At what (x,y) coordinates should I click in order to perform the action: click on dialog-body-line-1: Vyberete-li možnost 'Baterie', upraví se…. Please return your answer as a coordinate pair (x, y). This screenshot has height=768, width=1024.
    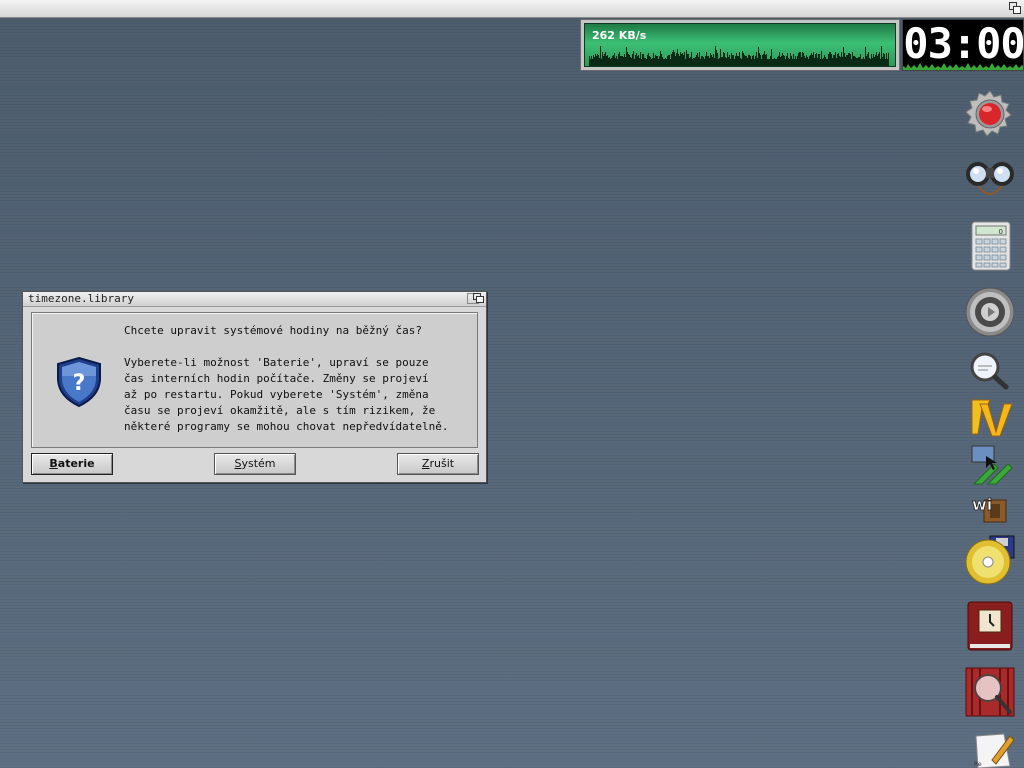
    Looking at the image, I should click on (276, 362).